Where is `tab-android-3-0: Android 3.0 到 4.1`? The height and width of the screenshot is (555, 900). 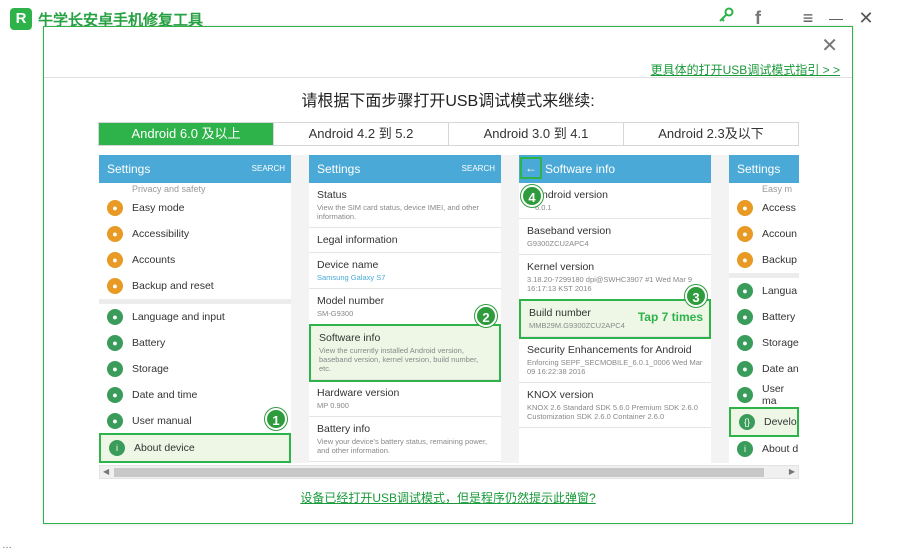 tab-android-3-0: Android 3.0 到 4.1 is located at coordinates (536, 134).